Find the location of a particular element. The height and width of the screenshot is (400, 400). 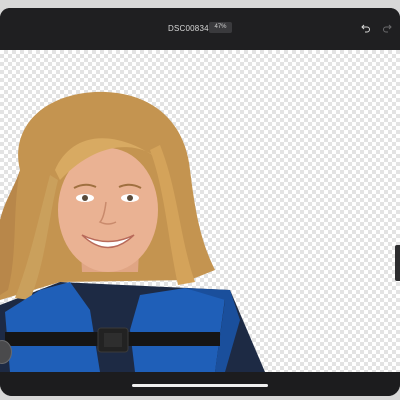

redo-icon is located at coordinates (387, 28).